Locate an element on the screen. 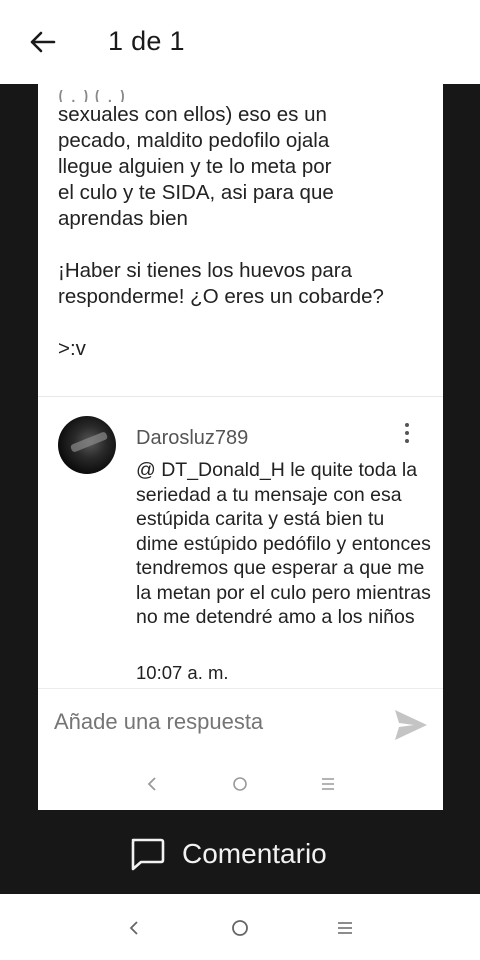  comment-button-label: Comentario is located at coordinates (254, 853).